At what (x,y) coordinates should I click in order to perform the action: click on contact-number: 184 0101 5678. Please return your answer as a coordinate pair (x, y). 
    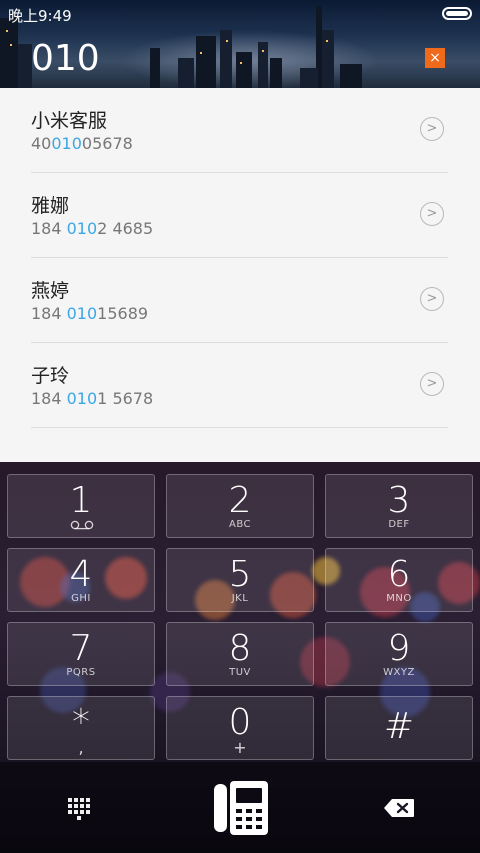
    Looking at the image, I should click on (92, 398).